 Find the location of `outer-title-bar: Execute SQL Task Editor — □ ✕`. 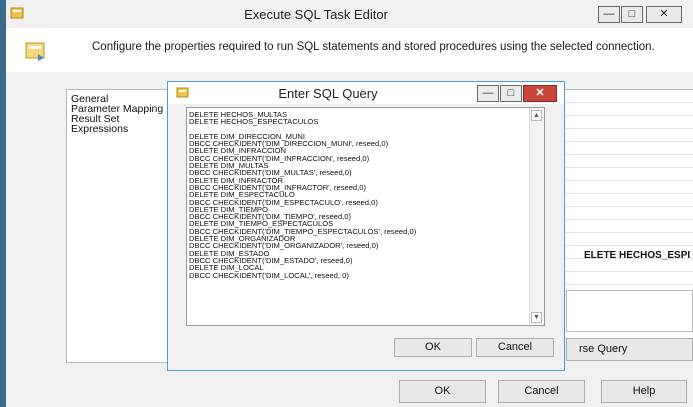

outer-title-bar: Execute SQL Task Editor — □ ✕ is located at coordinates (349, 14).